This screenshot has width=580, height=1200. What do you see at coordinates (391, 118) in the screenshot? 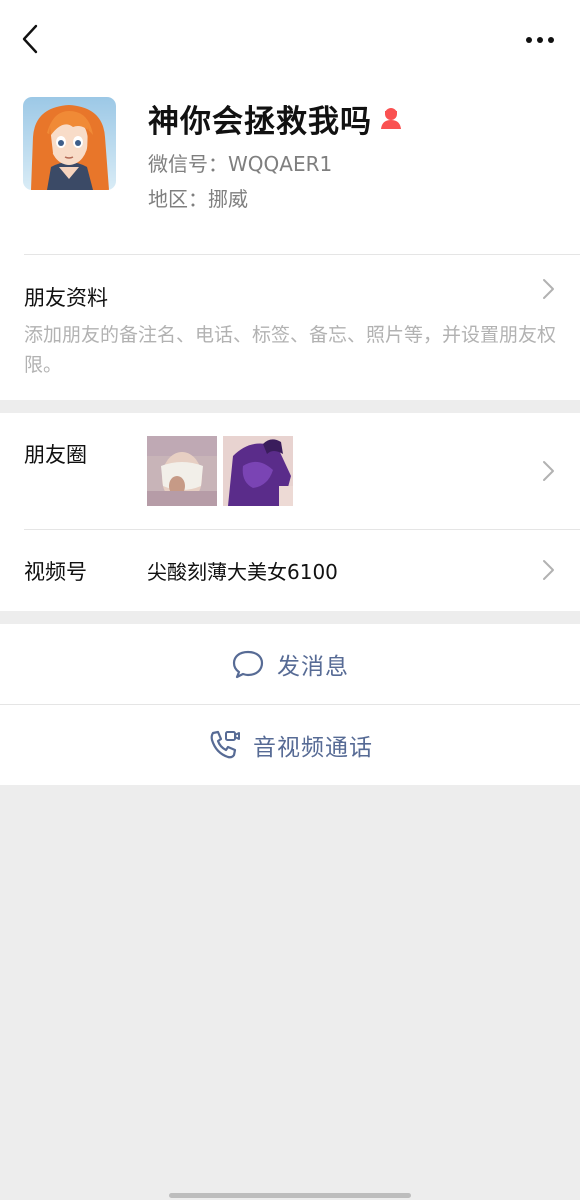
I see `female-person-icon` at bounding box center [391, 118].